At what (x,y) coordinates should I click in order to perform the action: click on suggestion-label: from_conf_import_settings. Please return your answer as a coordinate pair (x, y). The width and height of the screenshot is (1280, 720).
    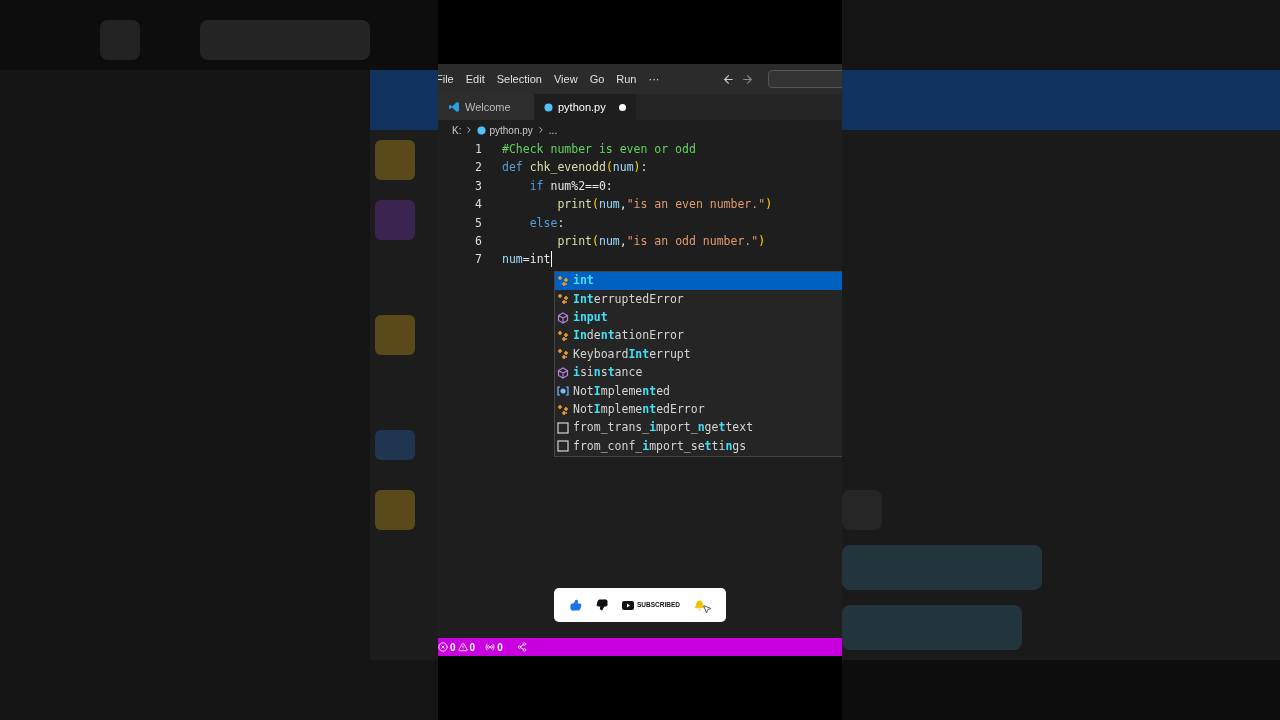
    Looking at the image, I should click on (660, 446).